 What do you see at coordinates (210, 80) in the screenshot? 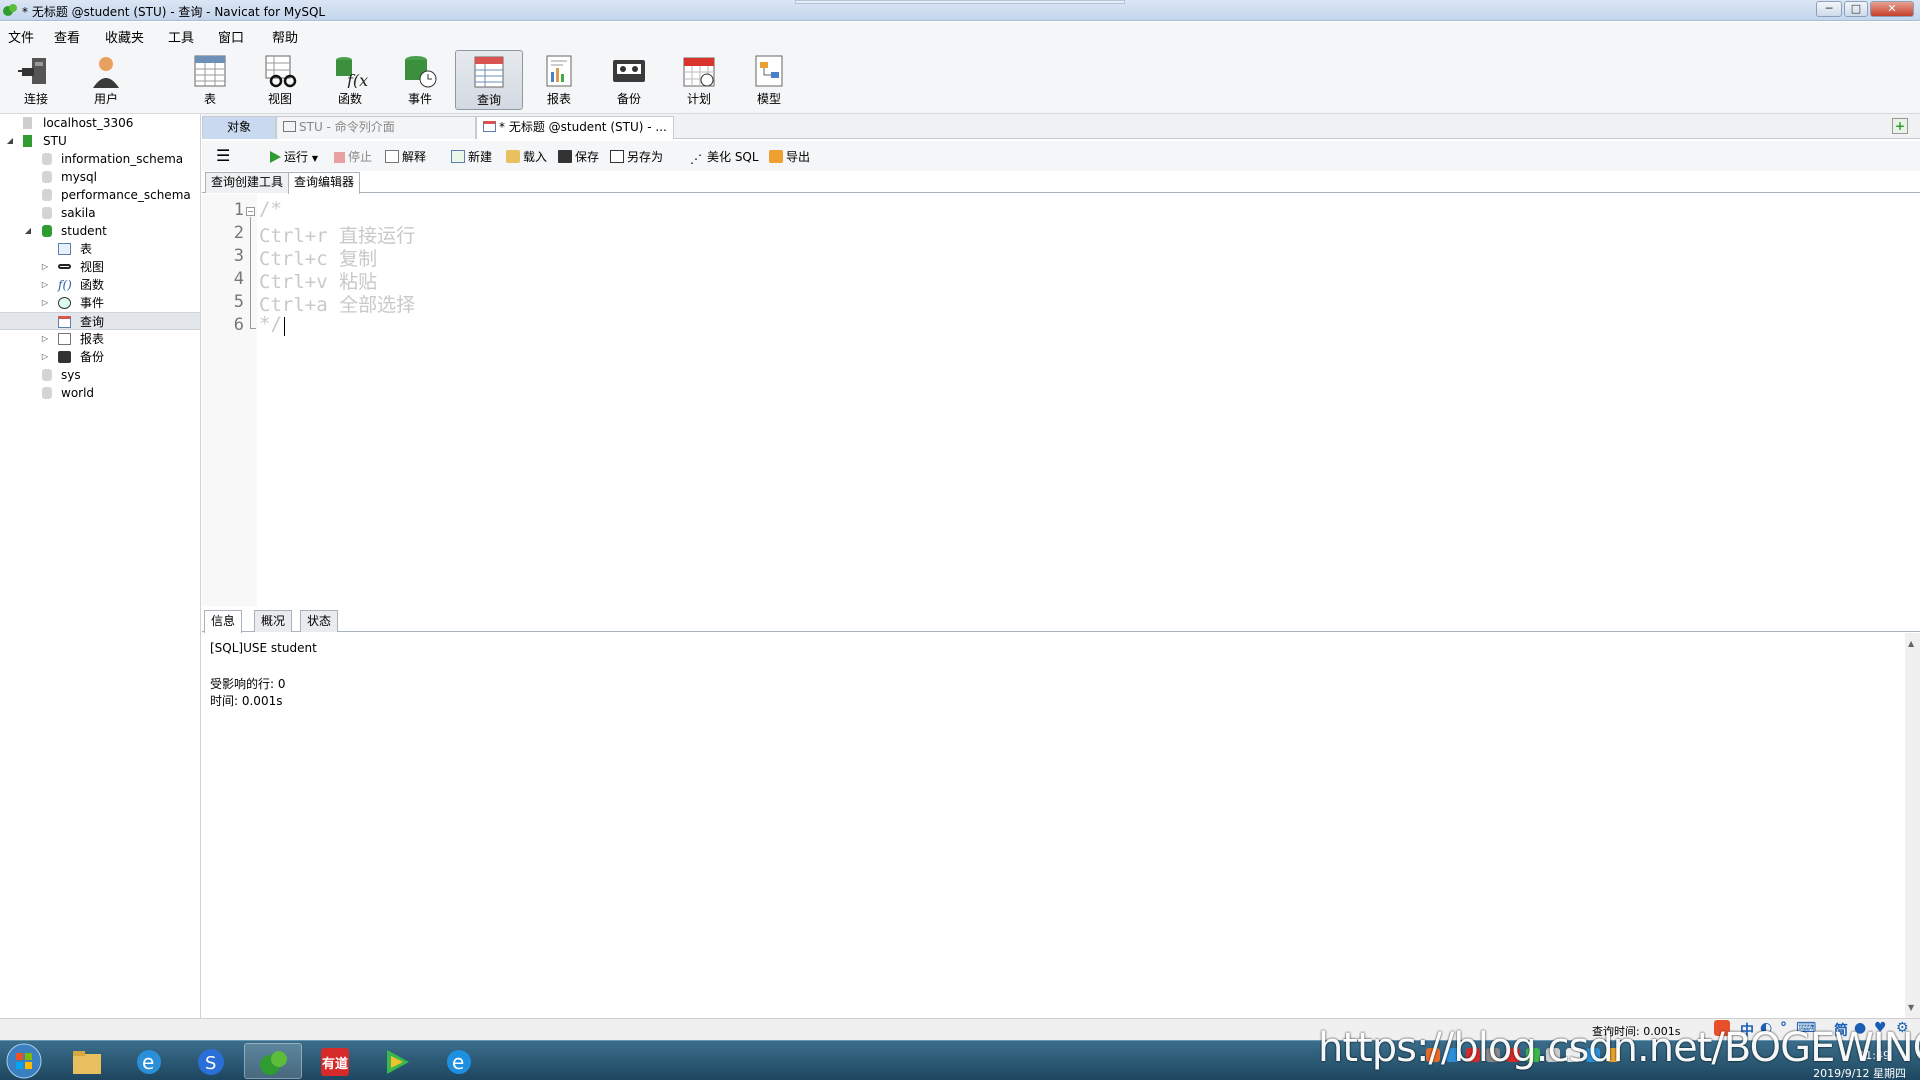
I see `table-button: 表` at bounding box center [210, 80].